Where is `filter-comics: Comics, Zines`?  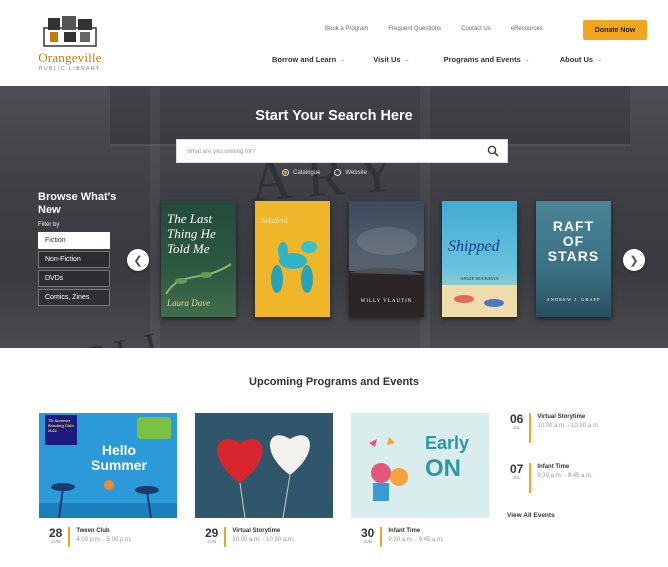
filter-comics: Comics, Zines is located at coordinates (74, 297).